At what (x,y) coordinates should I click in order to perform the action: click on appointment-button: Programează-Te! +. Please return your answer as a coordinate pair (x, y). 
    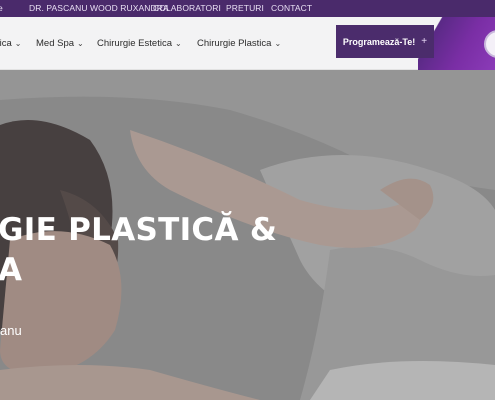
    Looking at the image, I should click on (385, 41).